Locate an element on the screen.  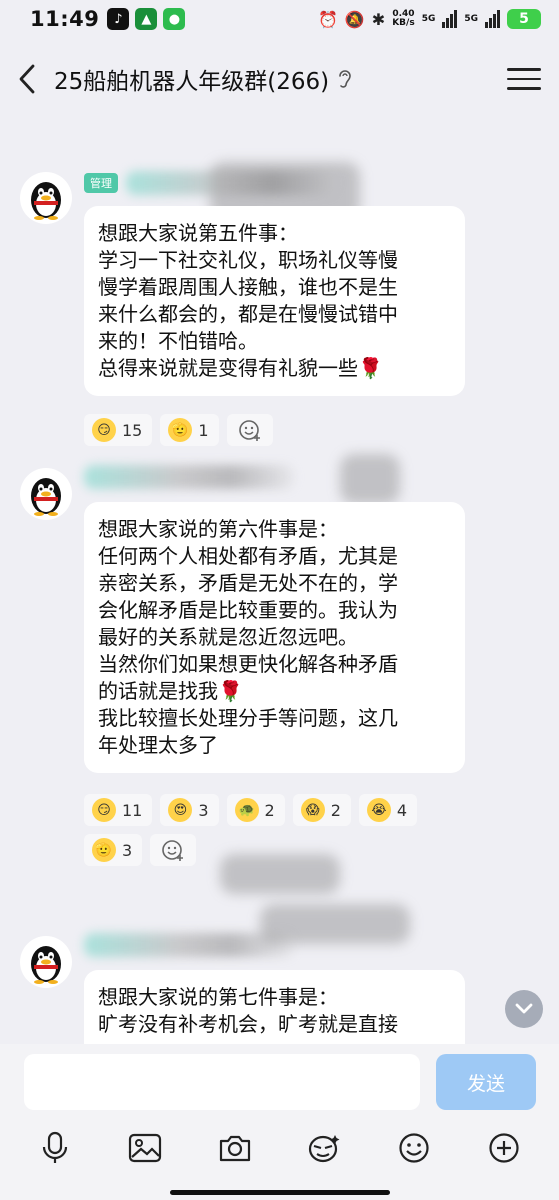
reaction-chip: 🫡 1 is located at coordinates (189, 430).